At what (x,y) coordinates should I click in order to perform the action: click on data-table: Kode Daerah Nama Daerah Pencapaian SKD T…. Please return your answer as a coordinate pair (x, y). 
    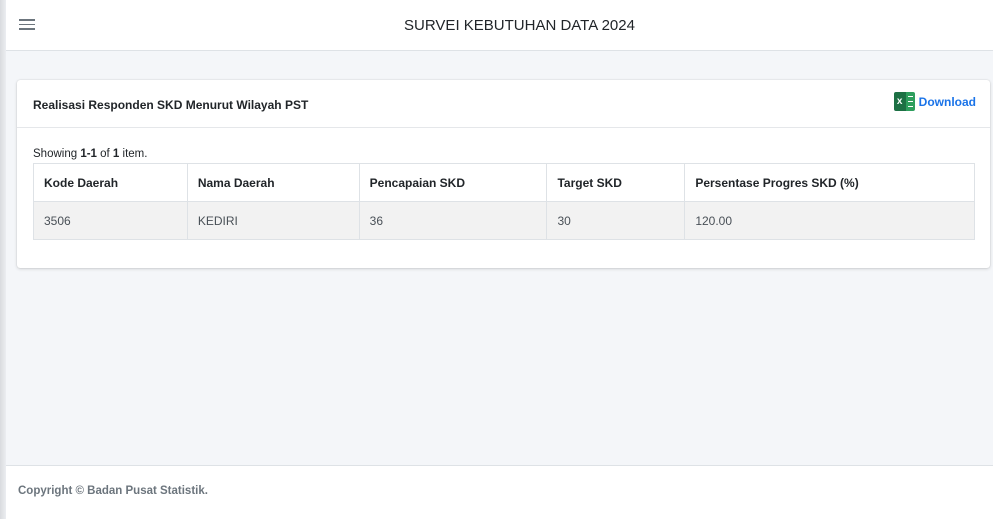
    Looking at the image, I should click on (504, 201).